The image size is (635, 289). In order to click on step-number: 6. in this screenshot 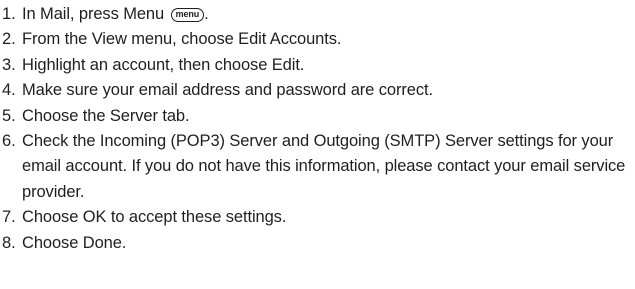, I will do `click(9, 141)`.